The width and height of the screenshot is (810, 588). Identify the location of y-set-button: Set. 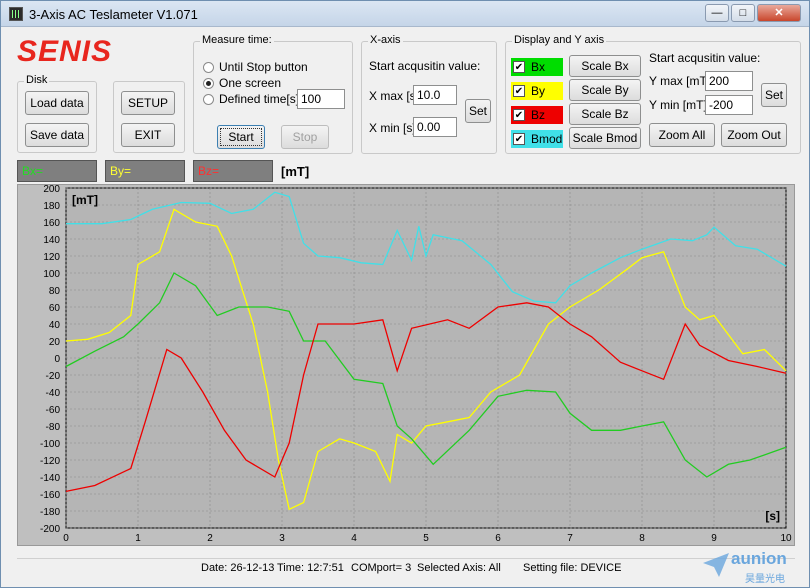
(774, 95).